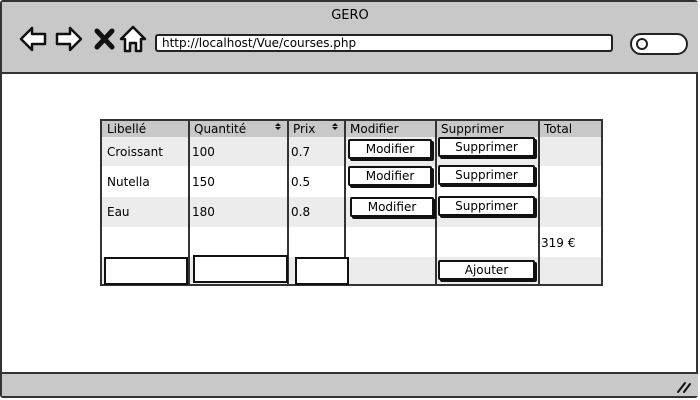  Describe the element at coordinates (301, 212) in the screenshot. I see `cell-prix: 0.8` at that location.